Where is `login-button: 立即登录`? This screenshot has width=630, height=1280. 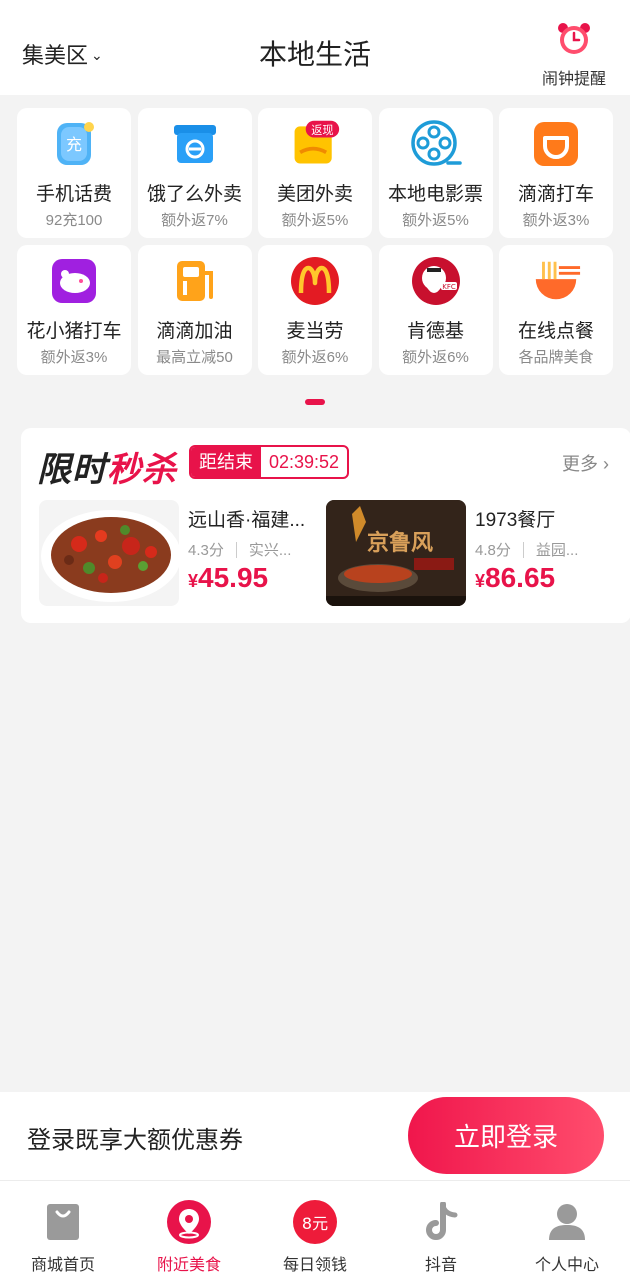 login-button: 立即登录 is located at coordinates (506, 1135).